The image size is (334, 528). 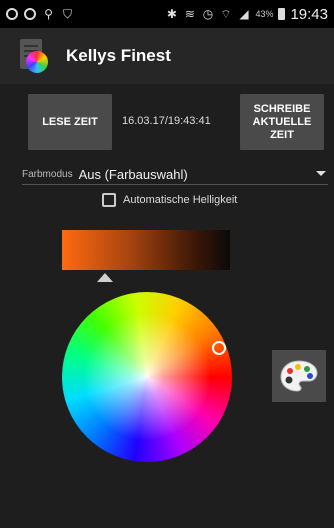 I want to click on brightness-gradient-bar, so click(x=146, y=250).